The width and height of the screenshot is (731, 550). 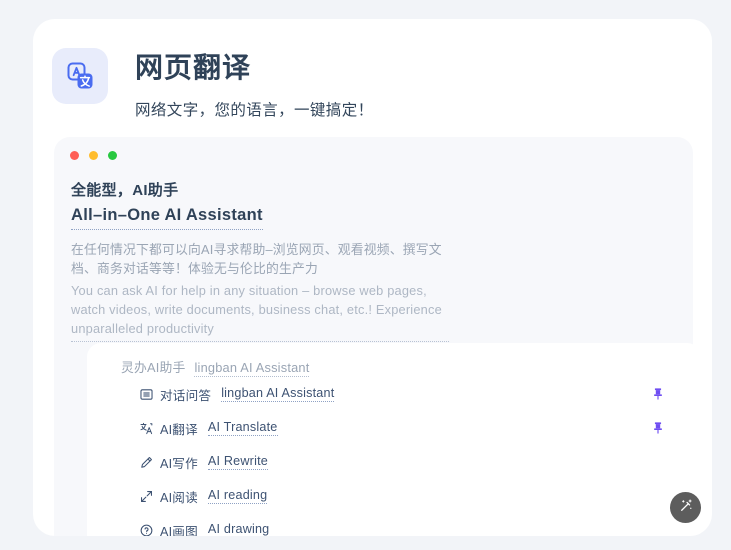 I want to click on close-dot, so click(x=74, y=155).